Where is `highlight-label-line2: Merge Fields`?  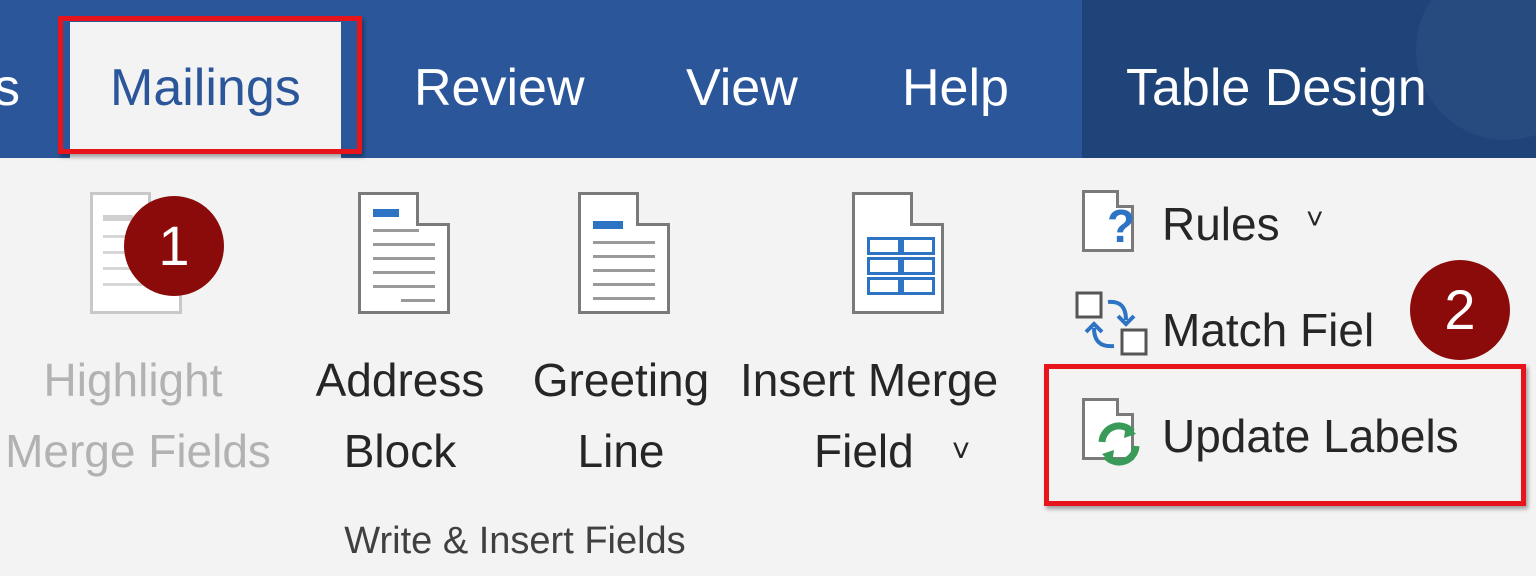
highlight-label-line2: Merge Fields is located at coordinates (138, 451).